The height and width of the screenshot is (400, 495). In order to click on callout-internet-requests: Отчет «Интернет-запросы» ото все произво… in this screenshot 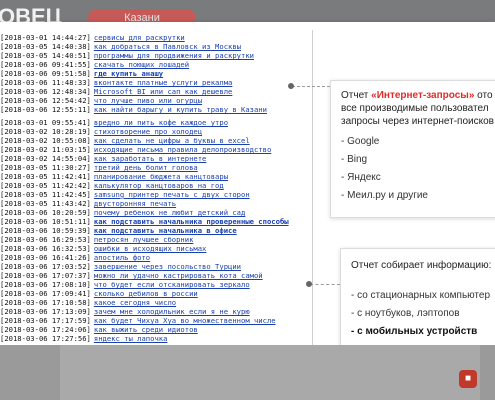, I will do `click(412, 149)`.